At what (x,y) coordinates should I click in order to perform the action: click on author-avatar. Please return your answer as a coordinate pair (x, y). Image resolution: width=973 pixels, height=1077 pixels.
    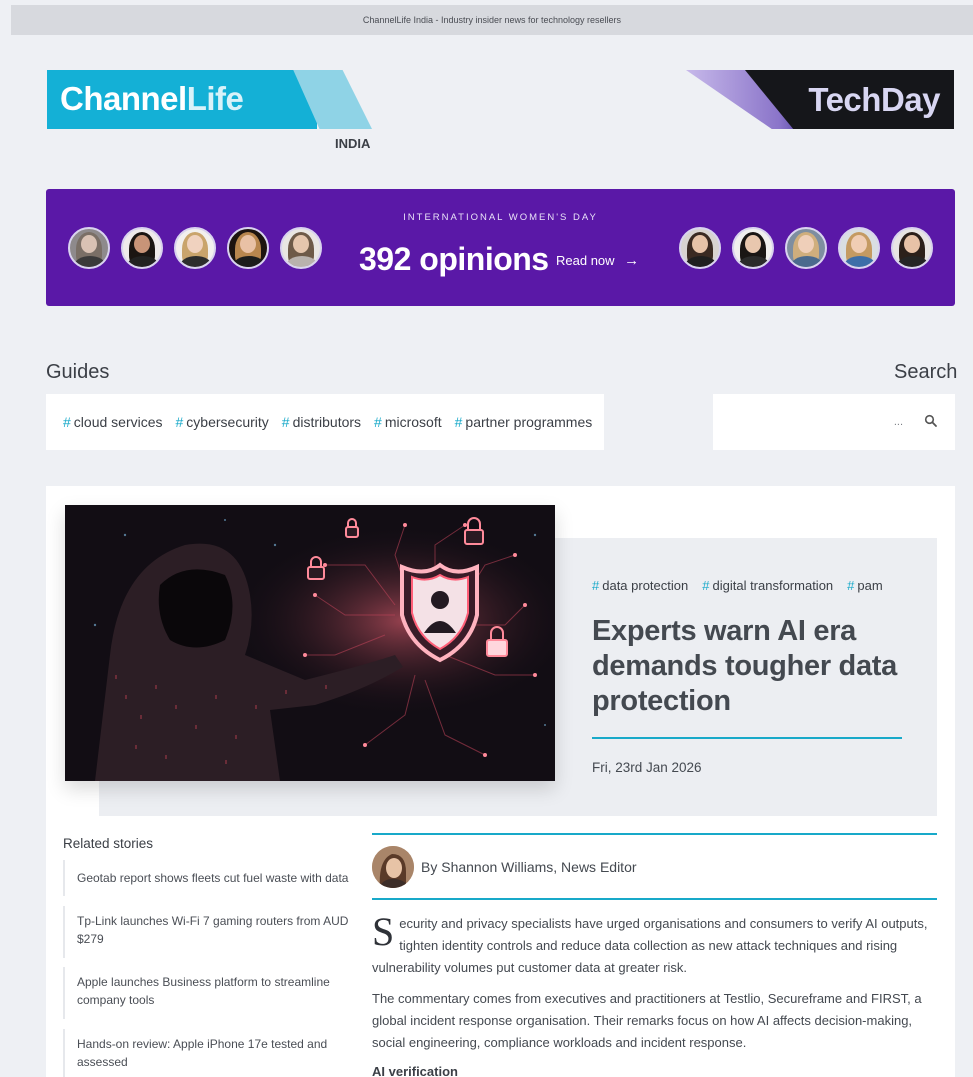
    Looking at the image, I should click on (393, 867).